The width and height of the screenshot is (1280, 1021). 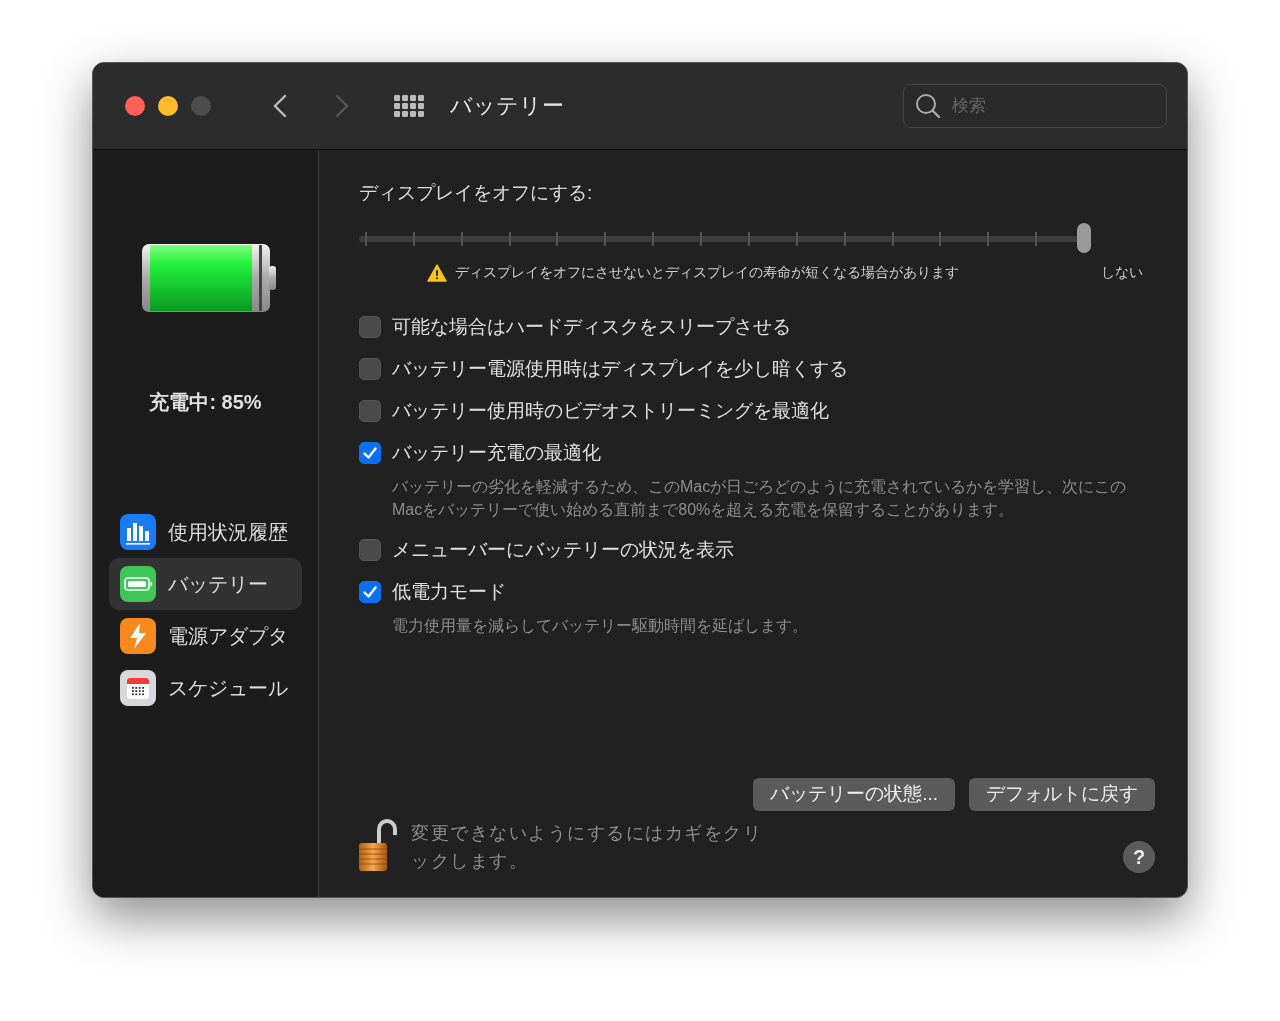 What do you see at coordinates (205, 636) in the screenshot?
I see `sidebar-item: 電源アダプタ` at bounding box center [205, 636].